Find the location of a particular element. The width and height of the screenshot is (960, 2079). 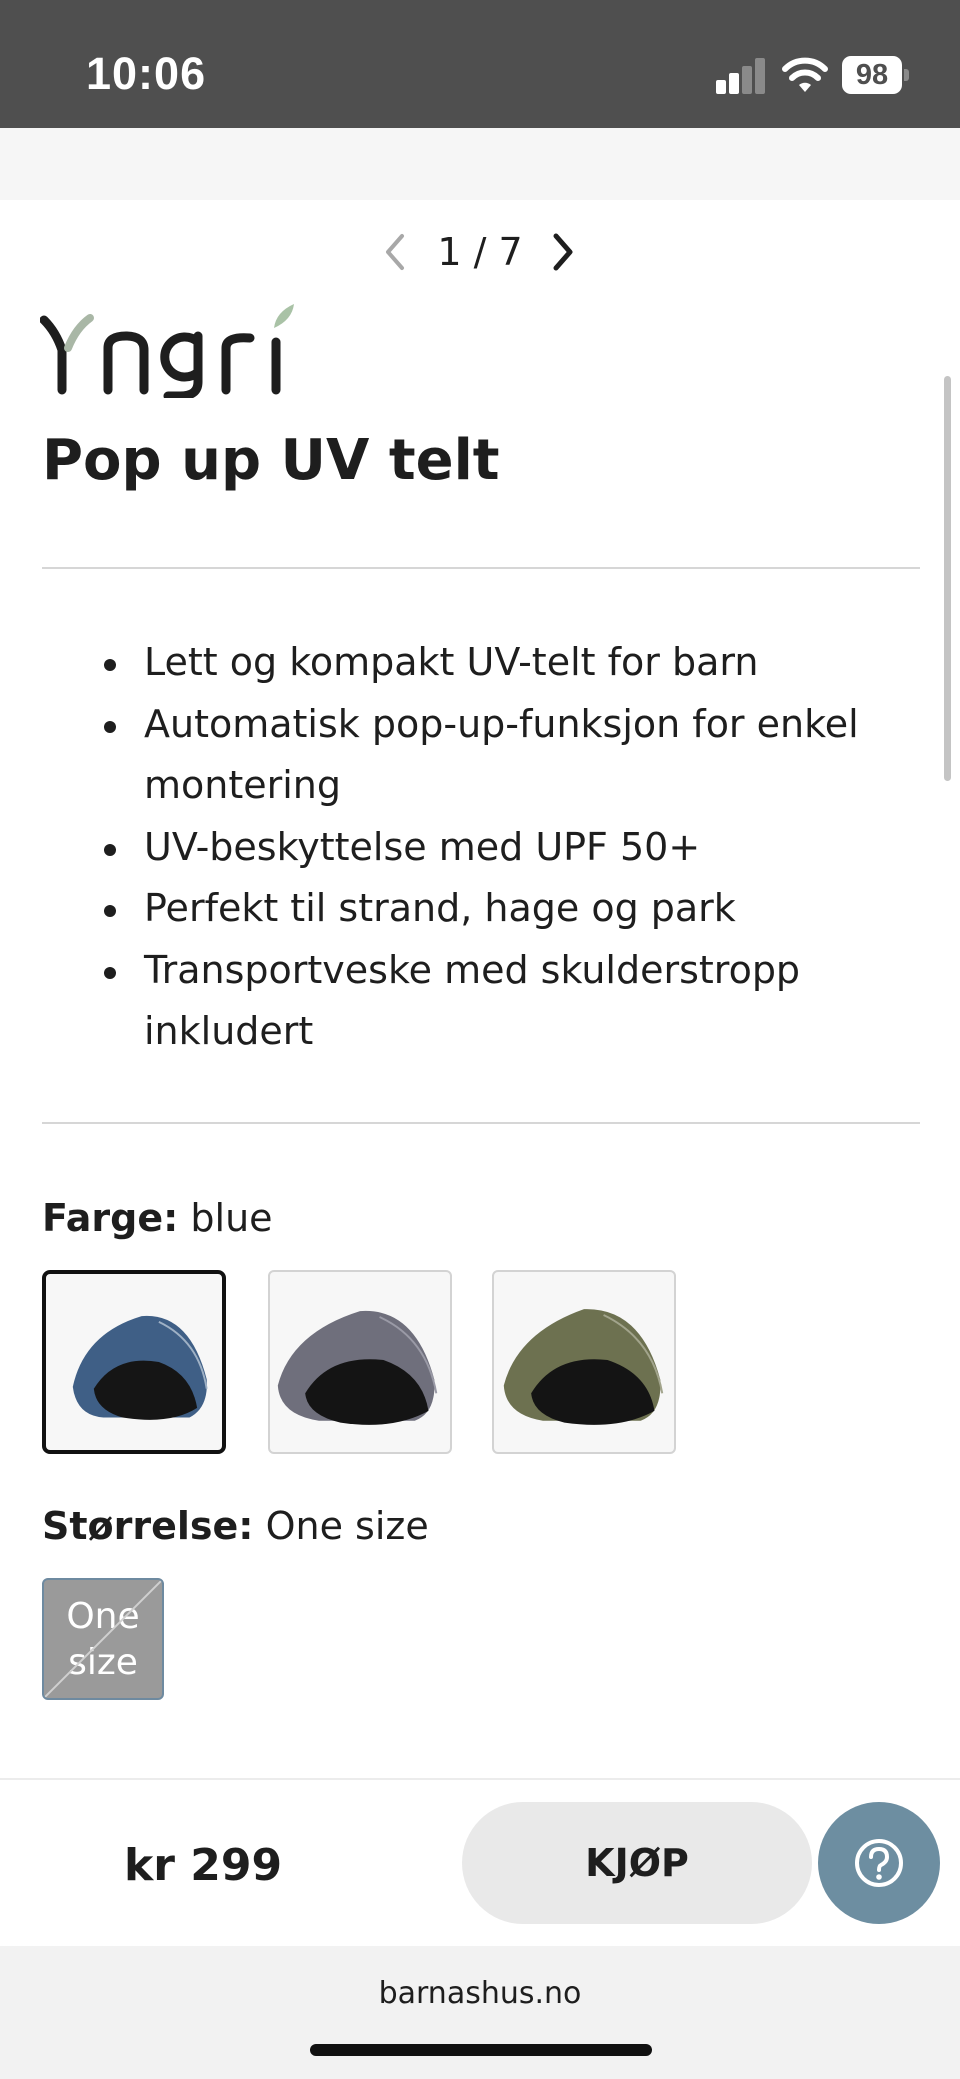

url-text: barnashus.no is located at coordinates (480, 1993).